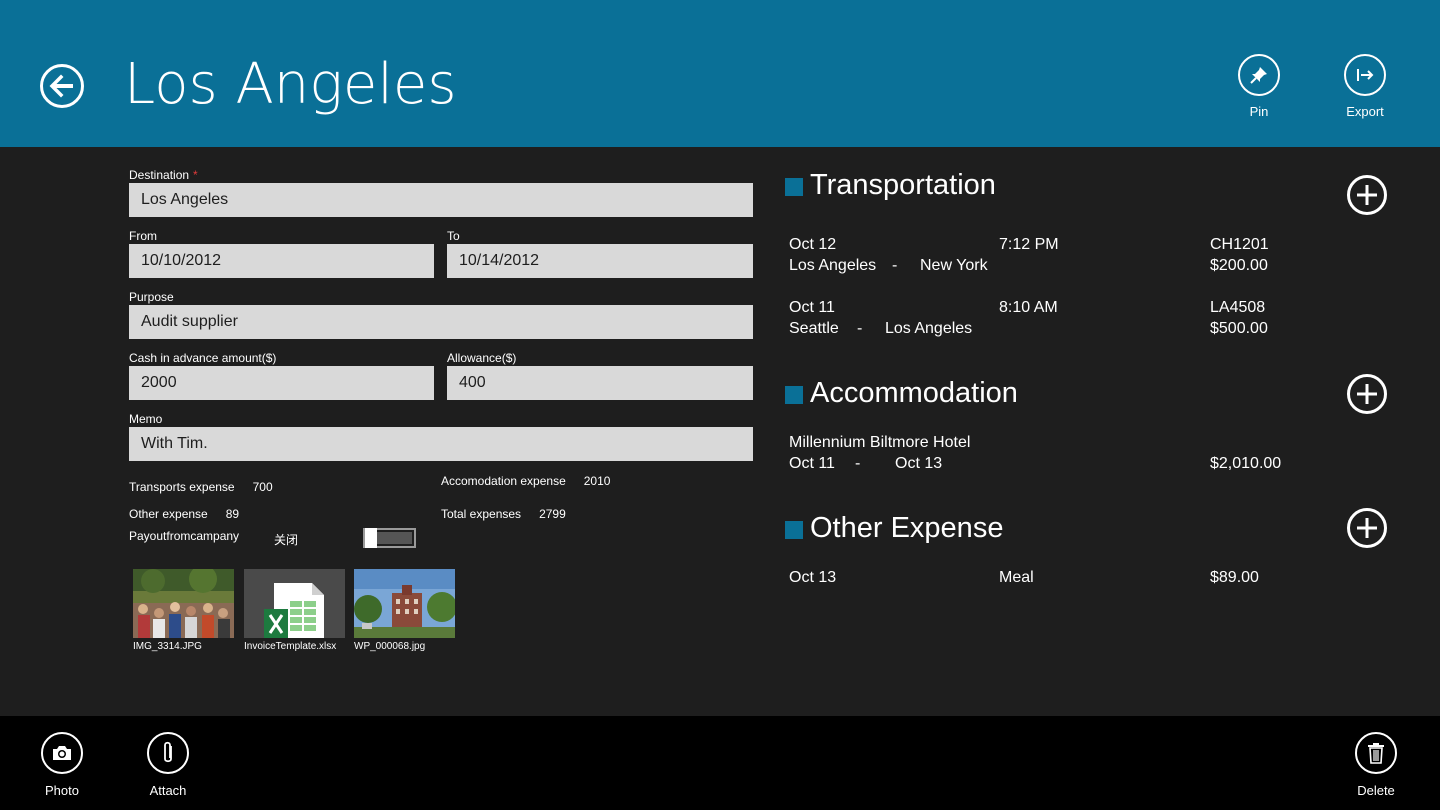 The image size is (1440, 810). What do you see at coordinates (954, 265) in the screenshot?
I see `transport-to: New York` at bounding box center [954, 265].